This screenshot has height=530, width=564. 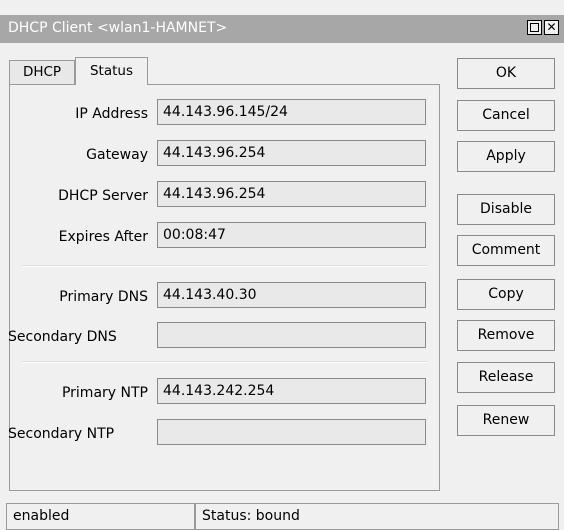 I want to click on apply-button: Apply, so click(x=506, y=156).